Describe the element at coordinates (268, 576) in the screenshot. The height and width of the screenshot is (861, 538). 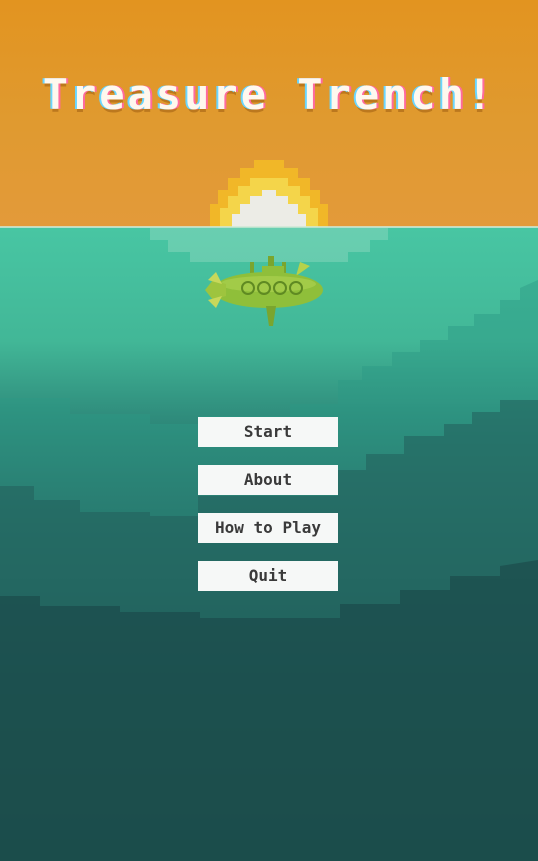
I see `quit-button: Quit` at that location.